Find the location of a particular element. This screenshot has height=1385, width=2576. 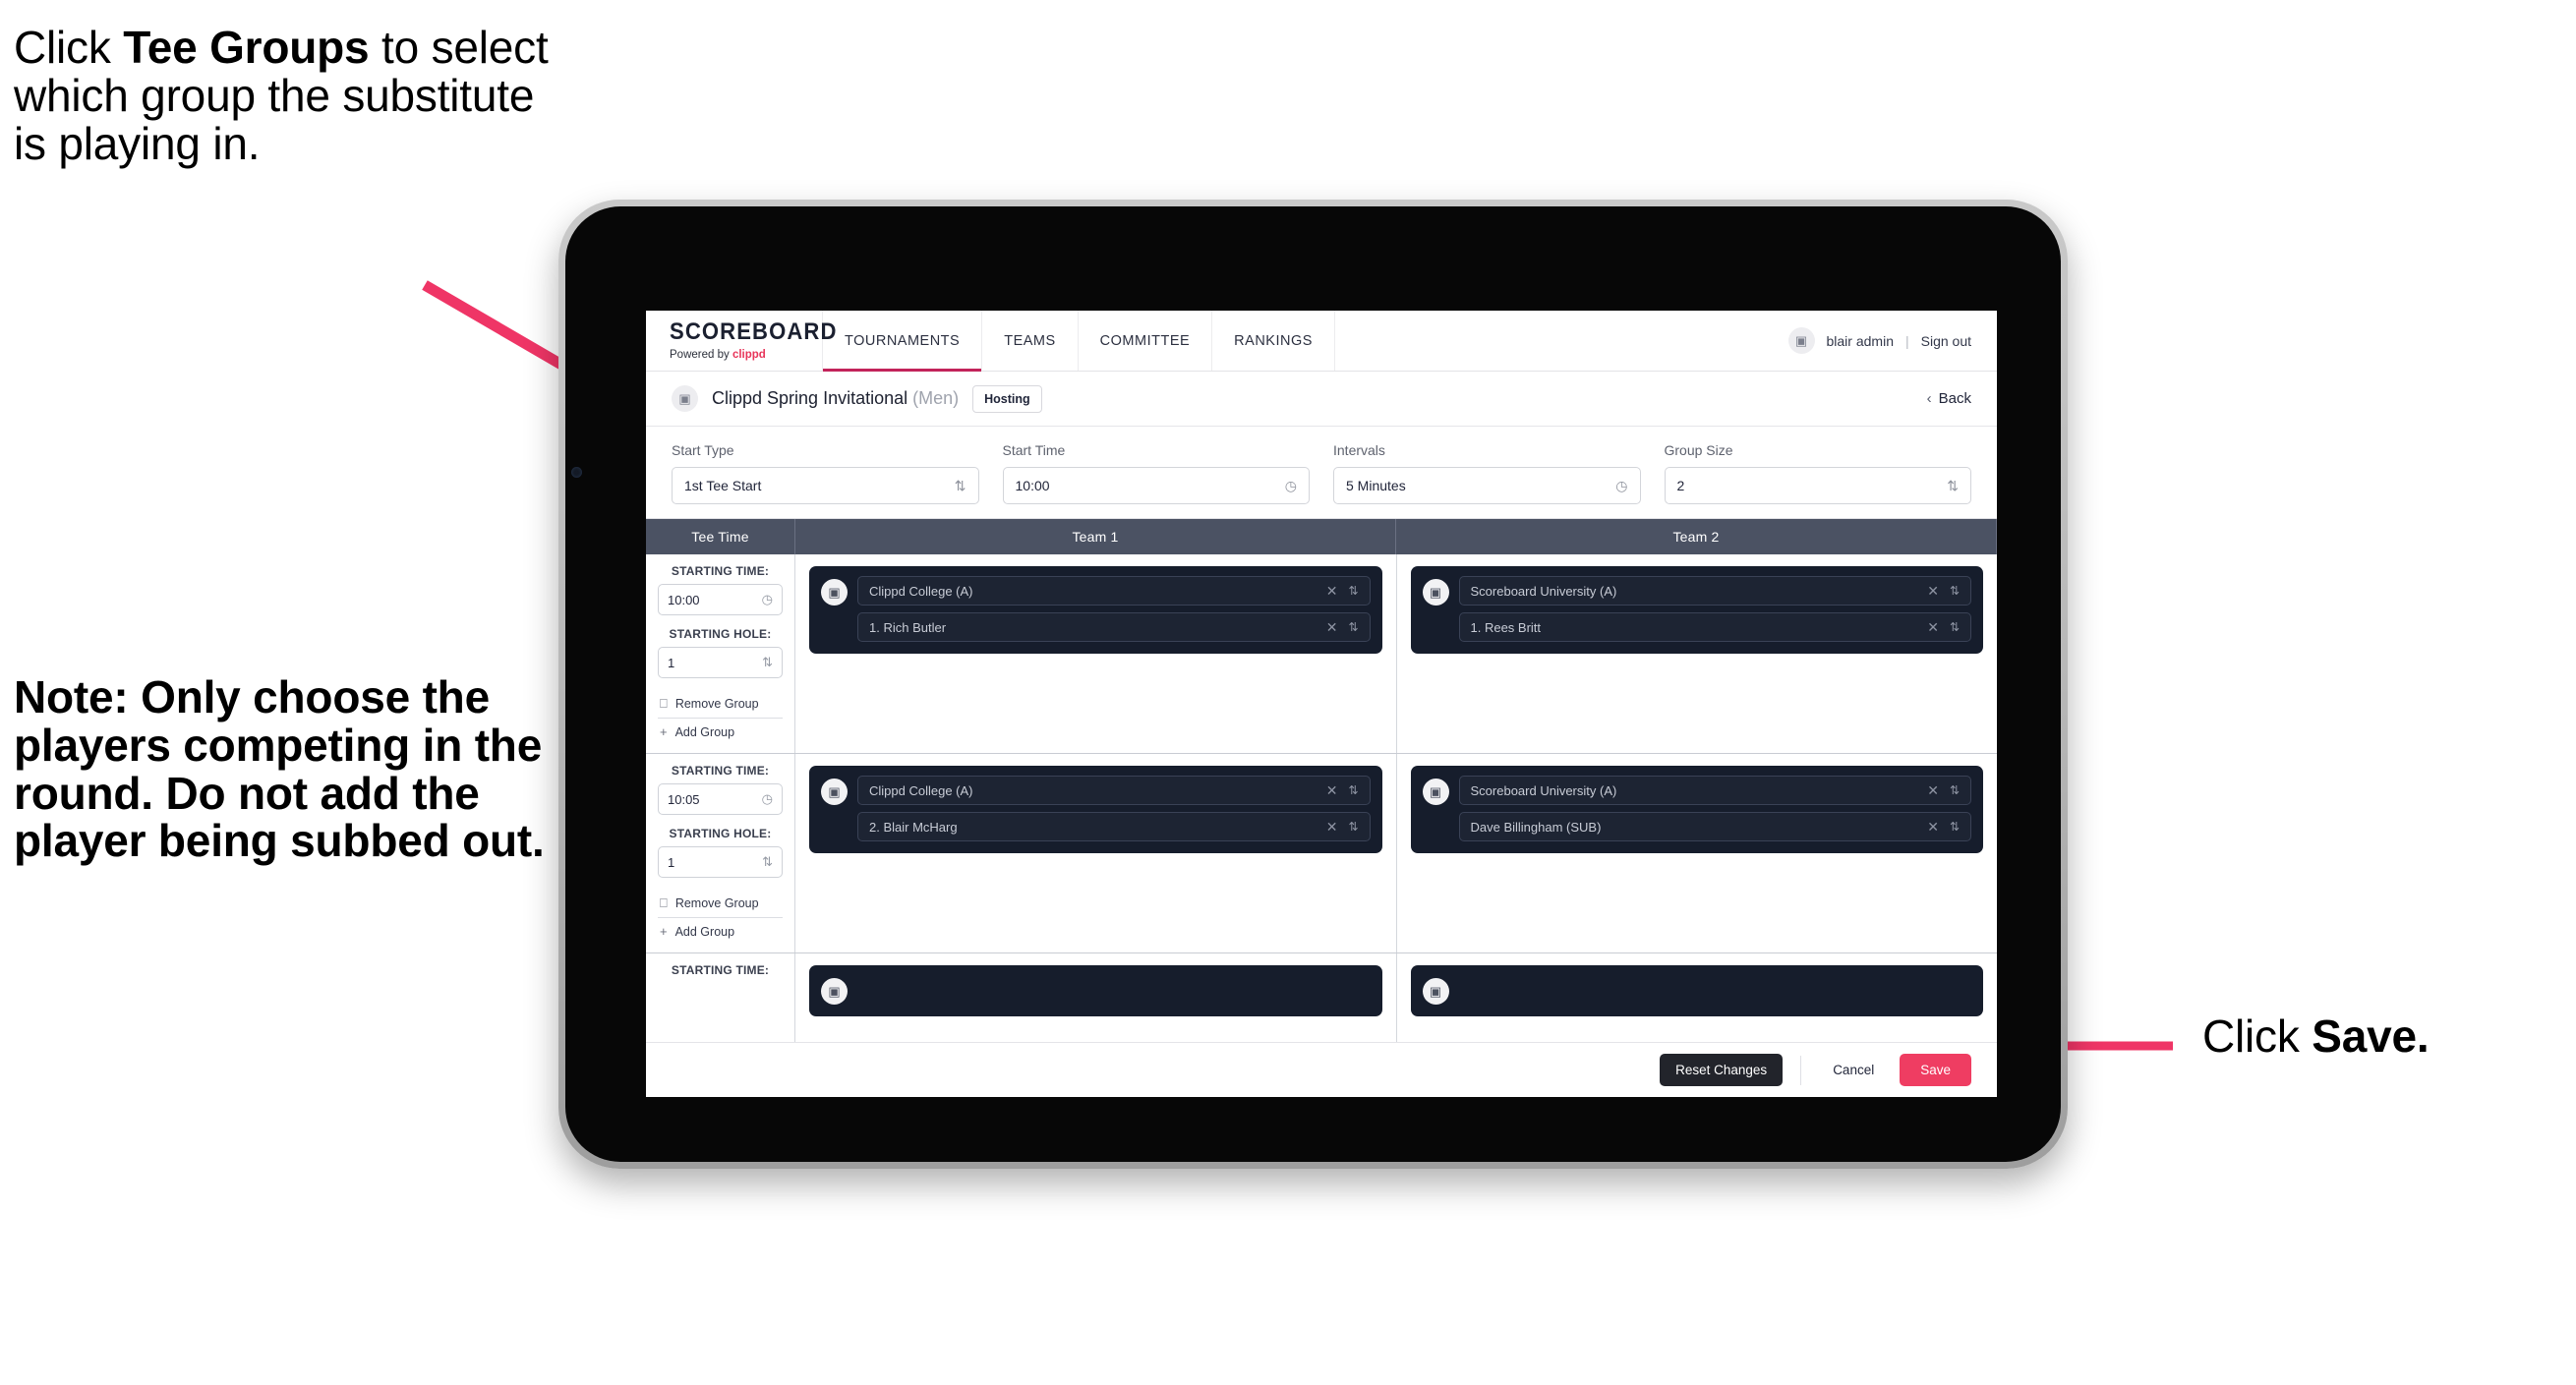

reset-changes-button: Reset Changes is located at coordinates (1722, 1070).